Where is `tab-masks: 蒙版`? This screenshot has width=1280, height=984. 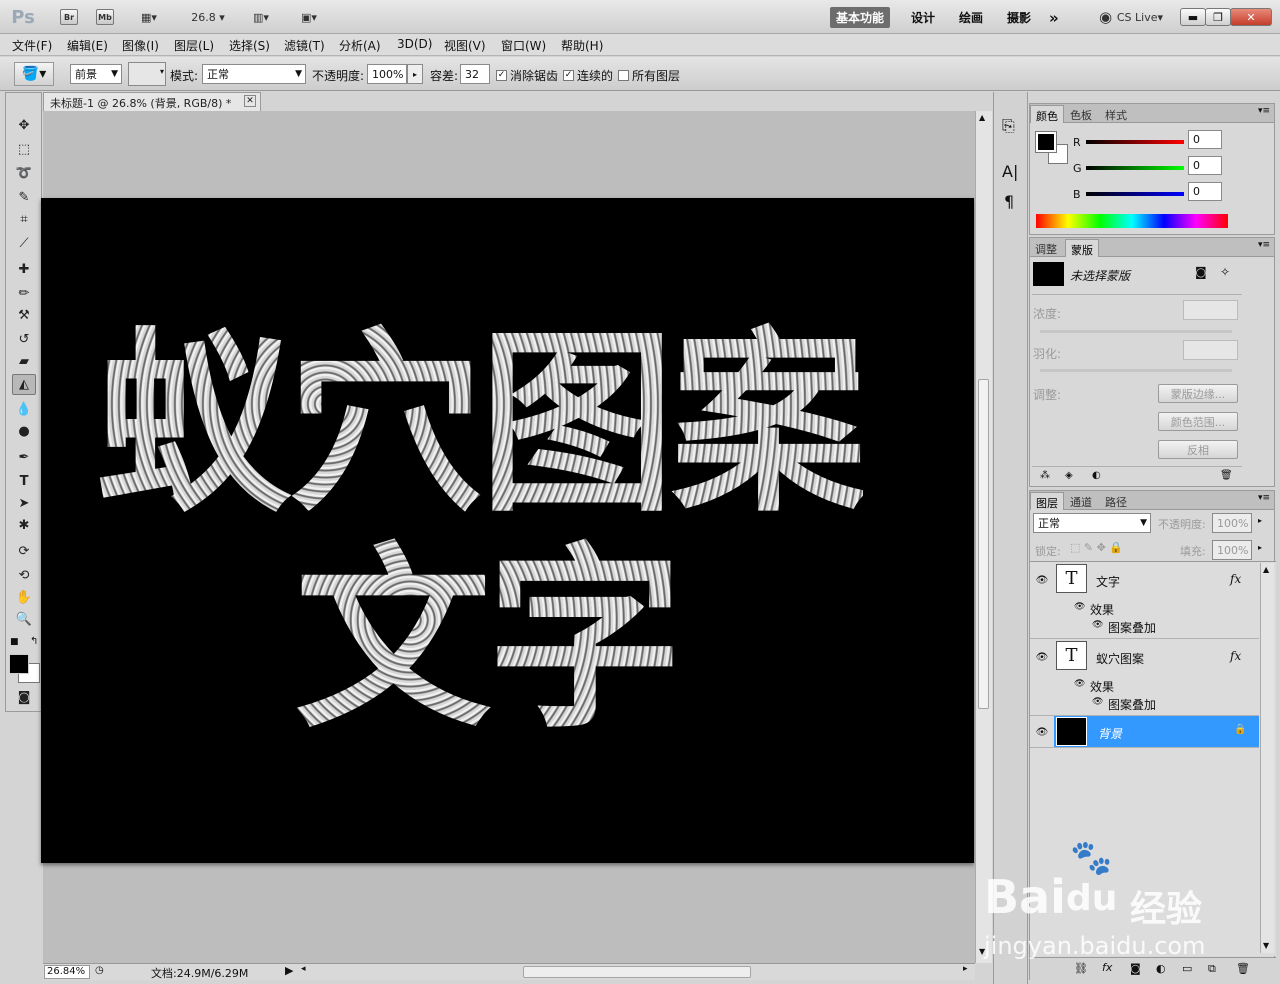 tab-masks: 蒙版 is located at coordinates (1082, 248).